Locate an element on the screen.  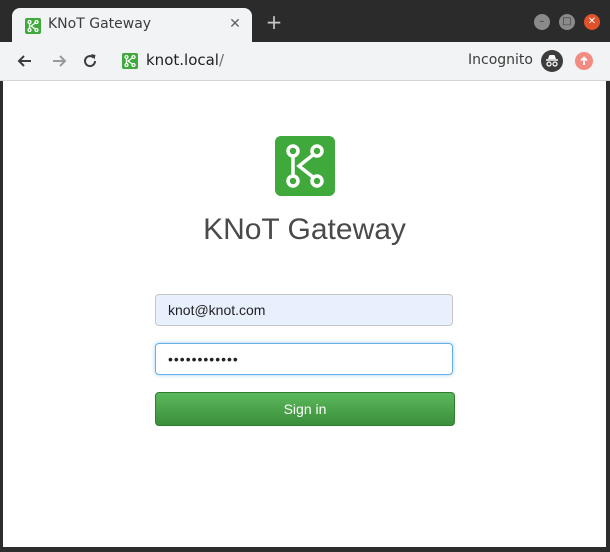
minimize-icon: – is located at coordinates (542, 21).